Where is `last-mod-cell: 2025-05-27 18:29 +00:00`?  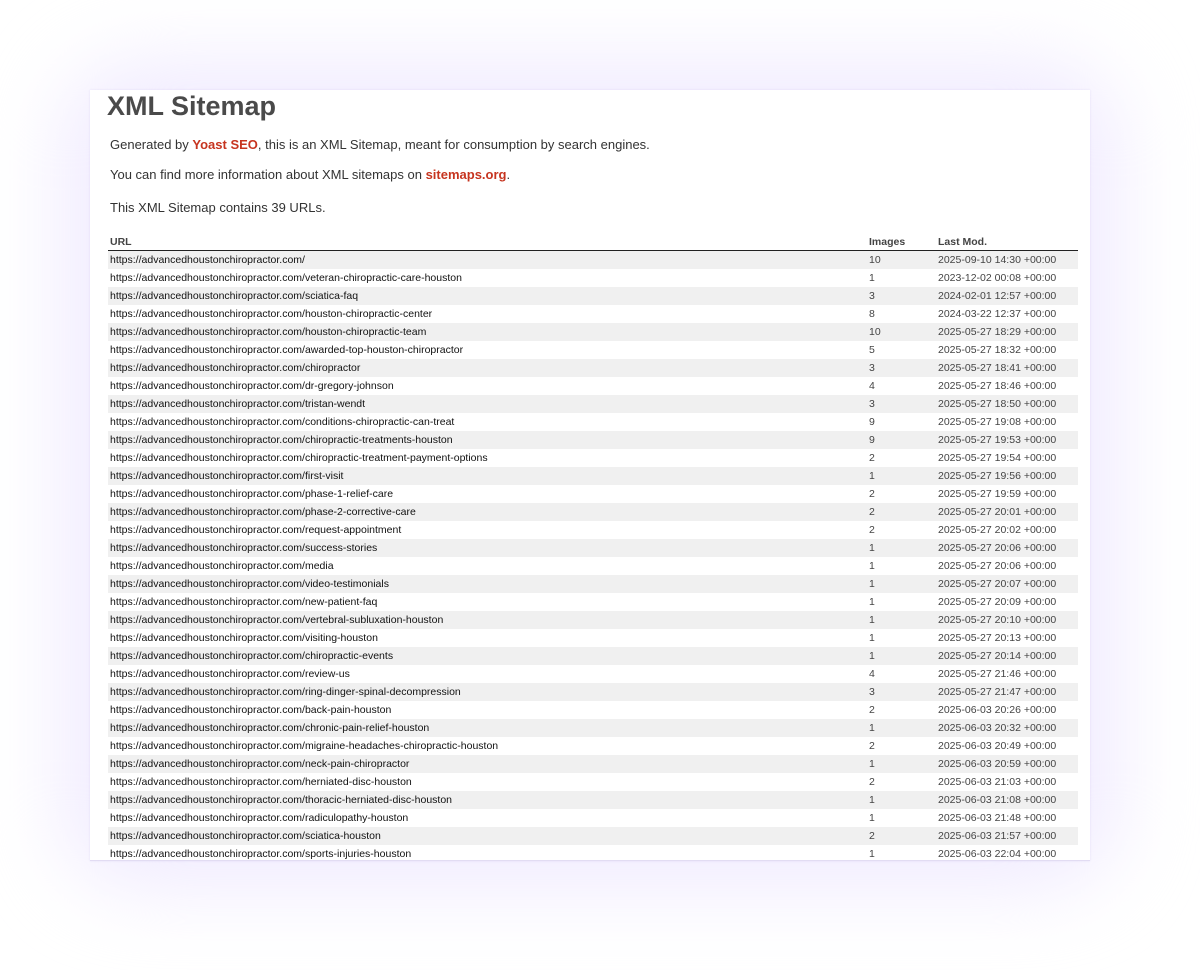 last-mod-cell: 2025-05-27 18:29 +00:00 is located at coordinates (1007, 332).